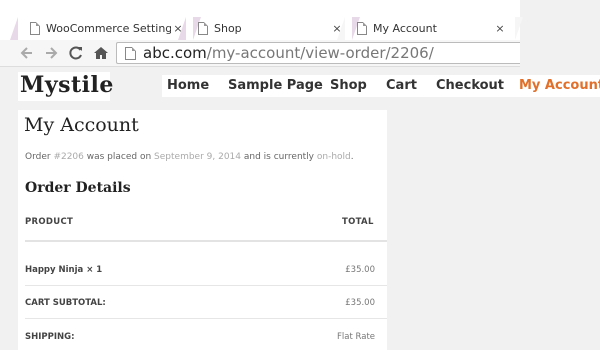 The width and height of the screenshot is (600, 350). I want to click on browser-tab-my-account: My Account ×, so click(430, 28).